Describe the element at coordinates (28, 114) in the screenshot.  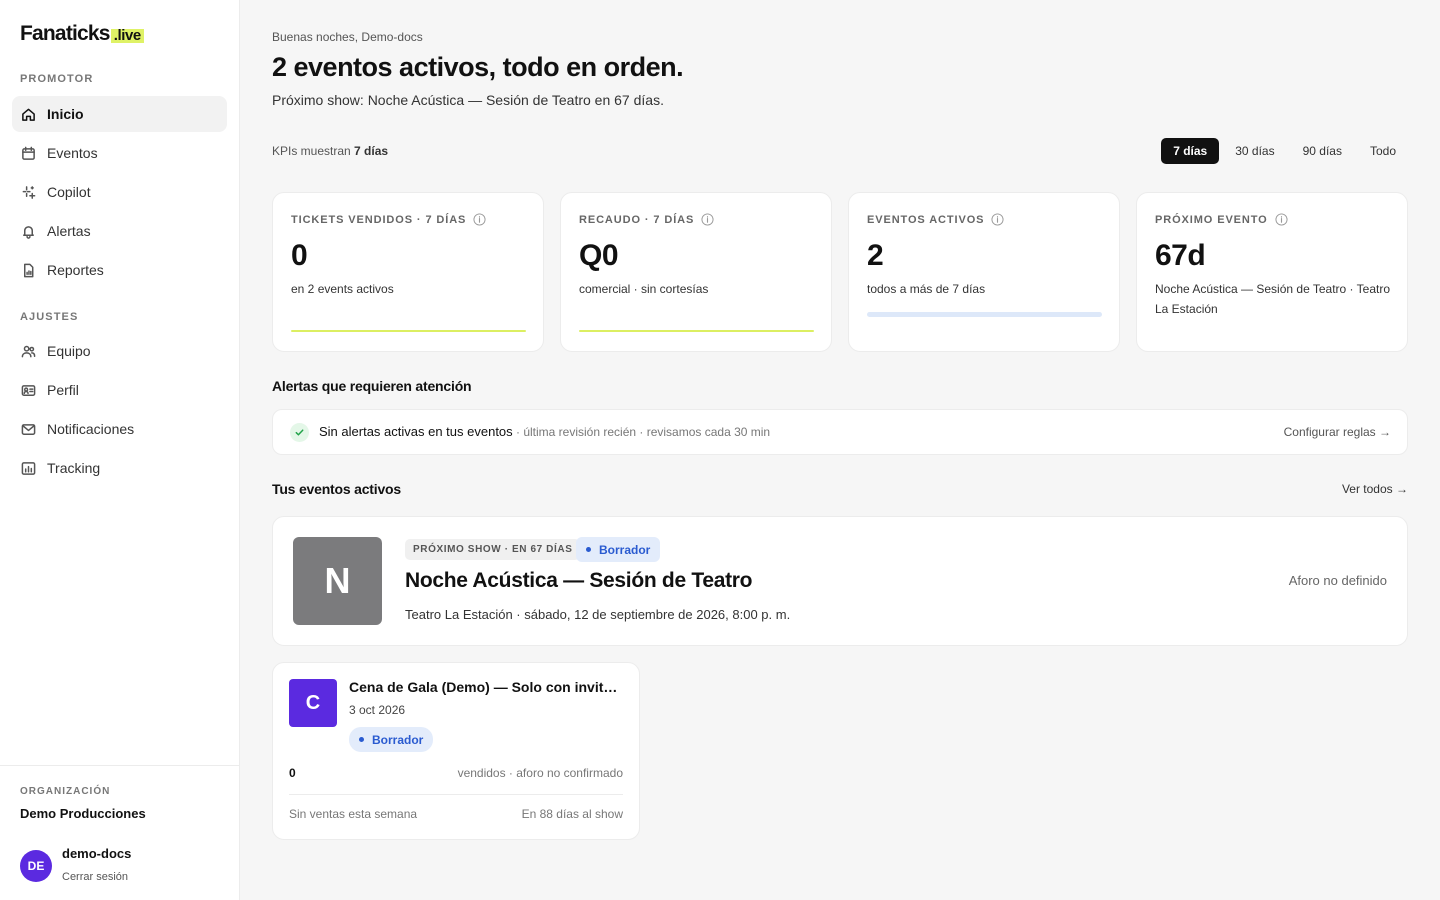
I see `home-icon` at that location.